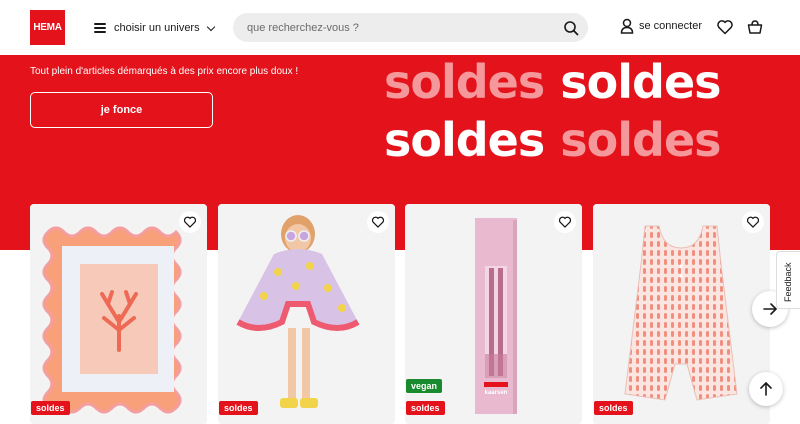 This screenshot has width=800, height=424. What do you see at coordinates (493, 314) in the screenshot?
I see `product-card: kaarsen vegan soldes` at bounding box center [493, 314].